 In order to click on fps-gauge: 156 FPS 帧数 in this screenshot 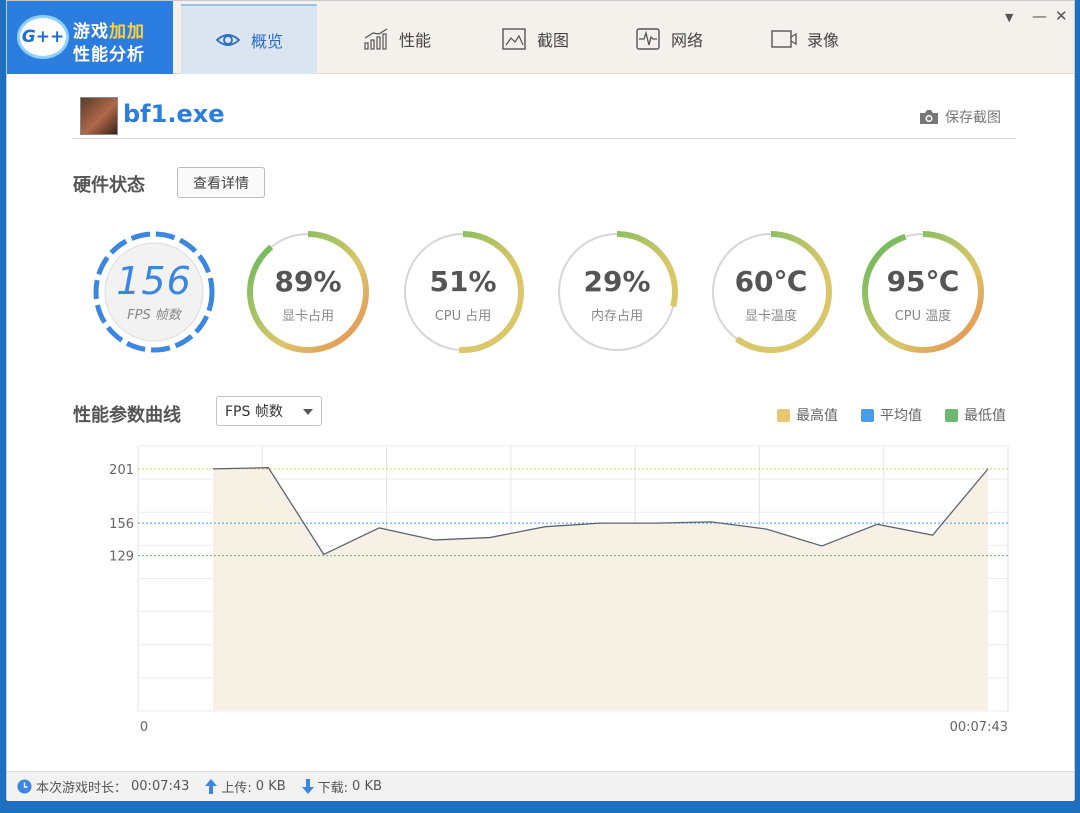, I will do `click(154, 292)`.